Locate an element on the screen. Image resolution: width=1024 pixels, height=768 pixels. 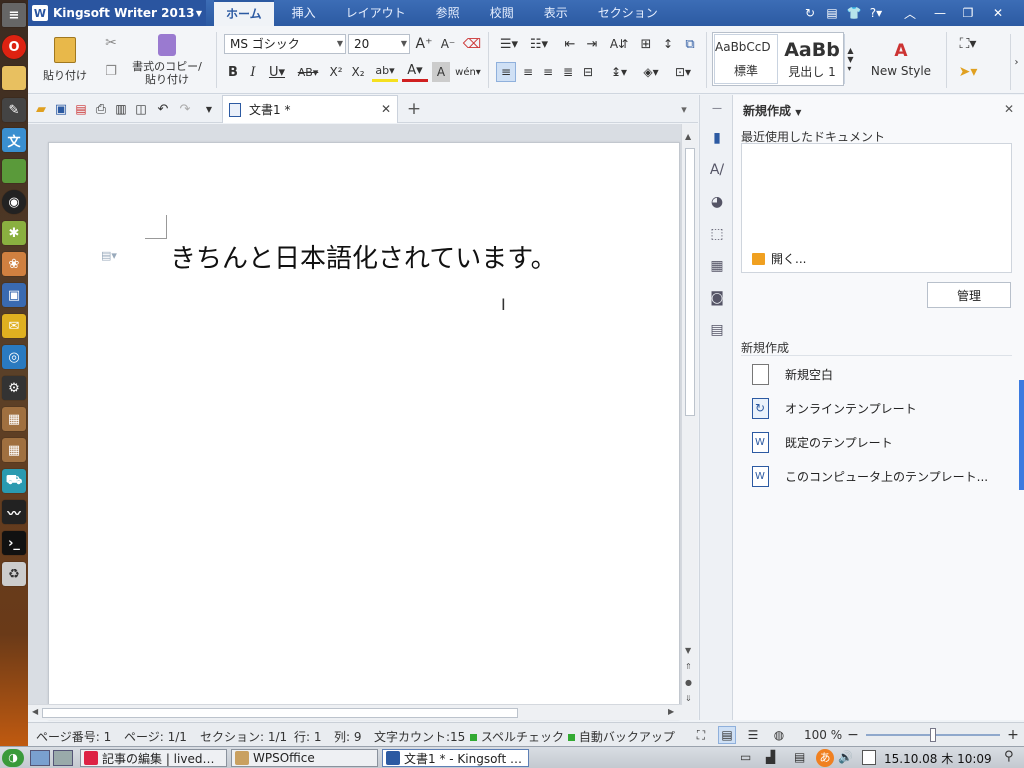
underline-button: U▾ is located at coordinates (277, 72).